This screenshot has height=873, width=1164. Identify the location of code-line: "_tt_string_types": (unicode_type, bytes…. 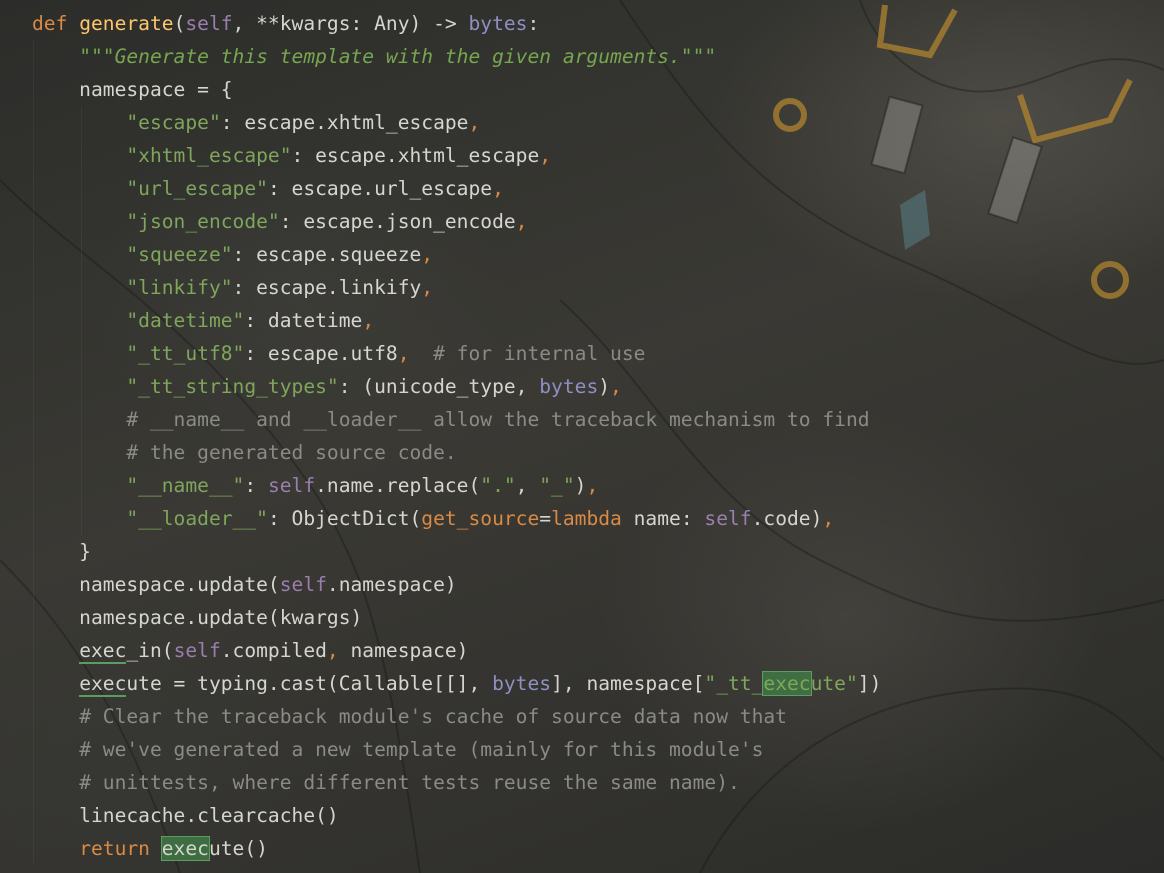
(456, 386).